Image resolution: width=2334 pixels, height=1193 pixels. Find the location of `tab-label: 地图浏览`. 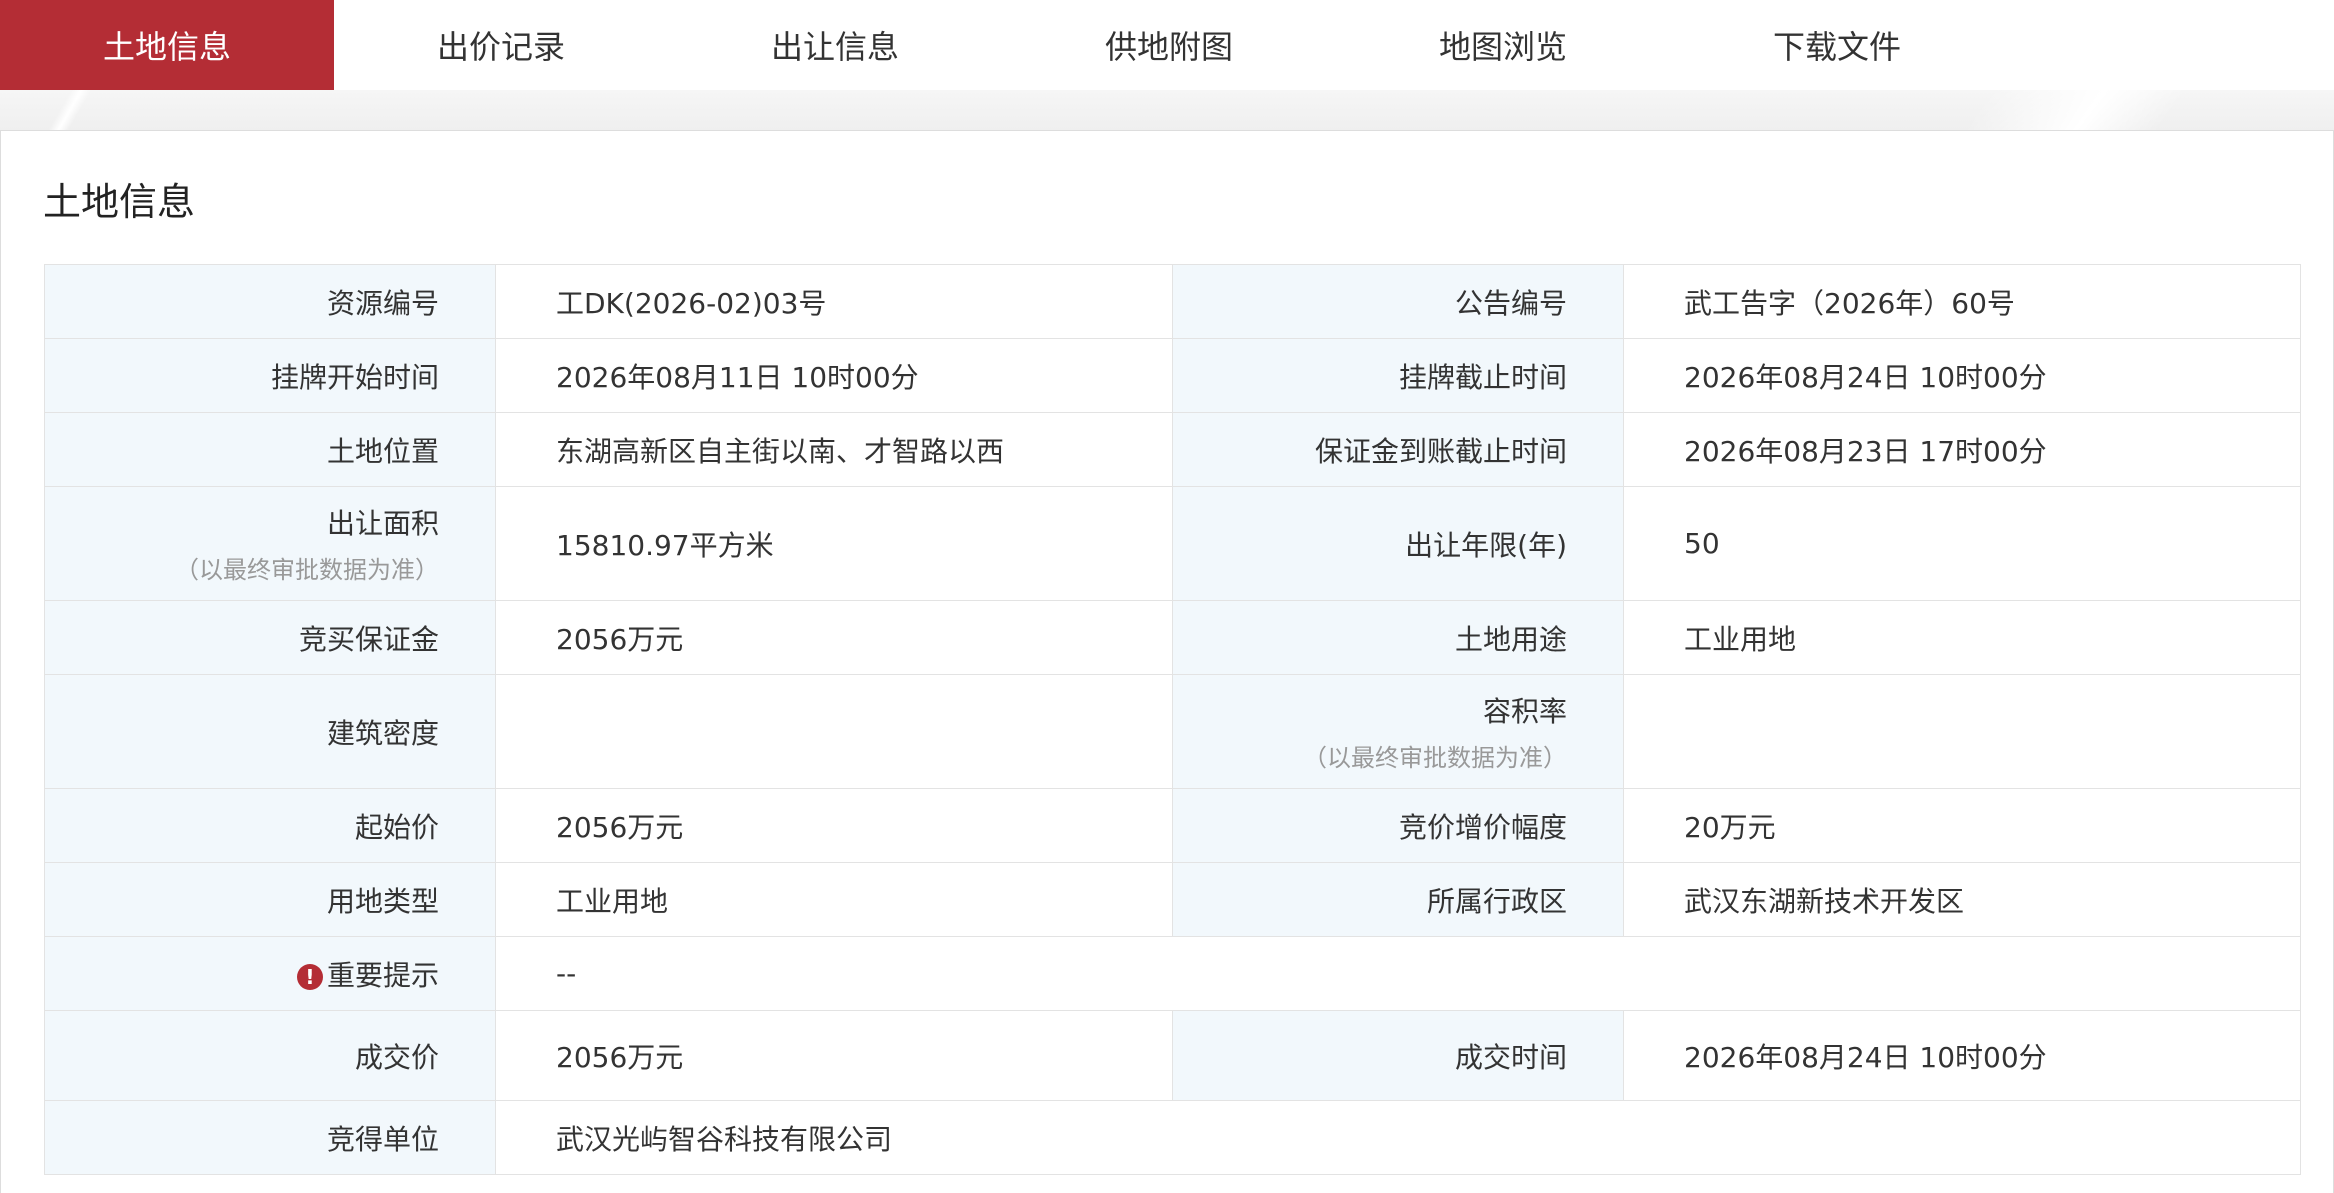

tab-label: 地图浏览 is located at coordinates (1502, 47).